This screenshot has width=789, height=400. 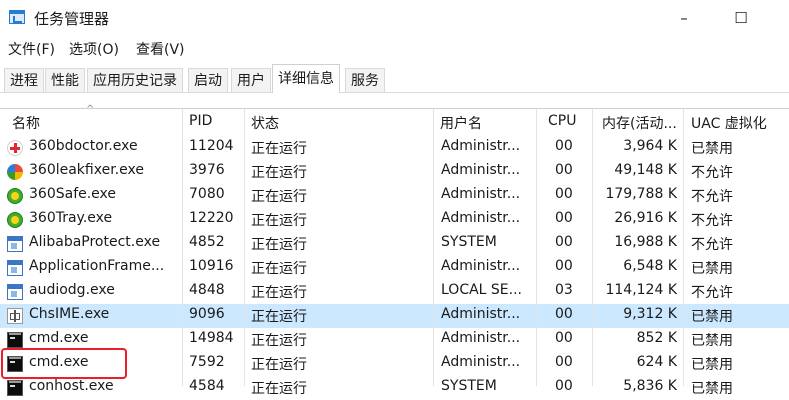 I want to click on menu-options: 选项(O), so click(x=94, y=49).